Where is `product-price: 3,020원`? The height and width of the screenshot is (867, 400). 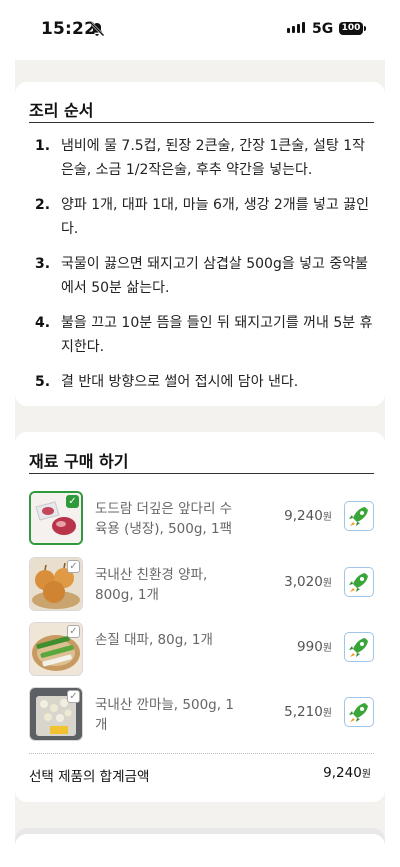 product-price: 3,020원 is located at coordinates (308, 582).